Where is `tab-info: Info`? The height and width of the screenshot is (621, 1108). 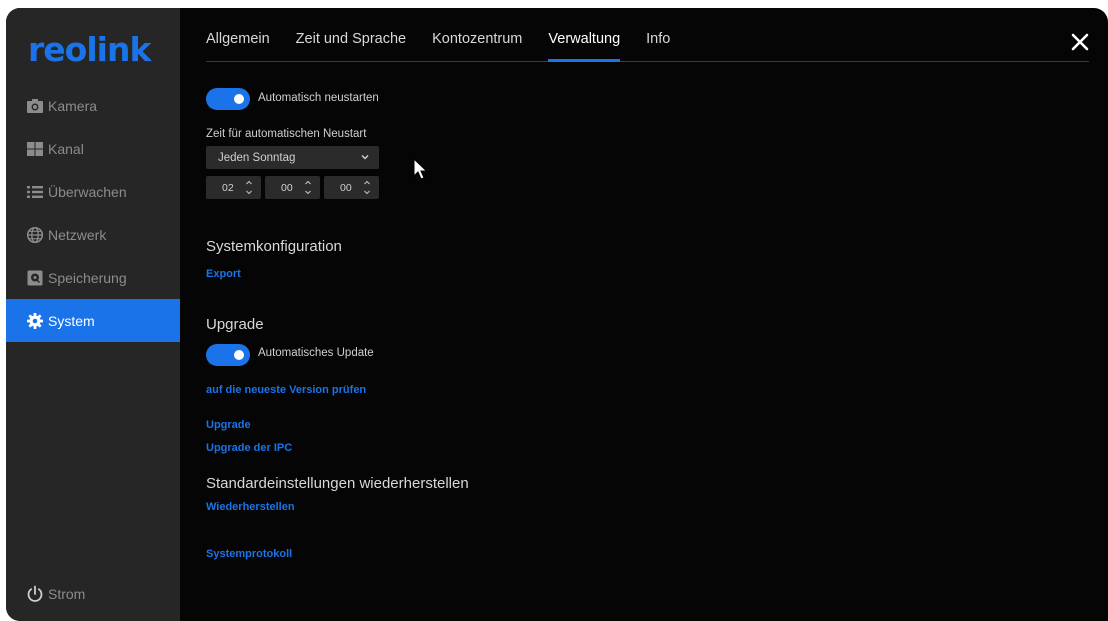 tab-info: Info is located at coordinates (658, 46).